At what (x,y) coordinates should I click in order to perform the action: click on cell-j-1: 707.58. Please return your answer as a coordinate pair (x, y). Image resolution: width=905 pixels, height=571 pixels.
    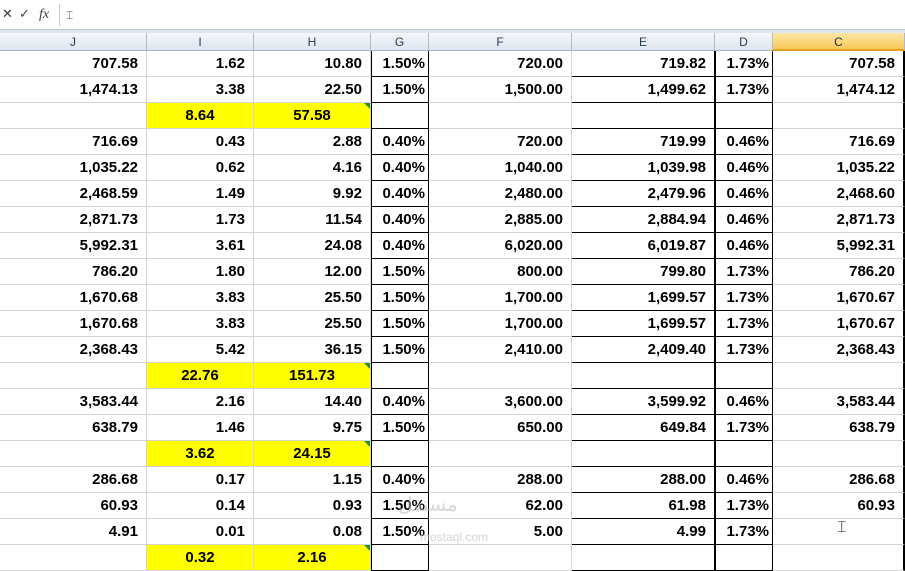
    Looking at the image, I should click on (73, 64).